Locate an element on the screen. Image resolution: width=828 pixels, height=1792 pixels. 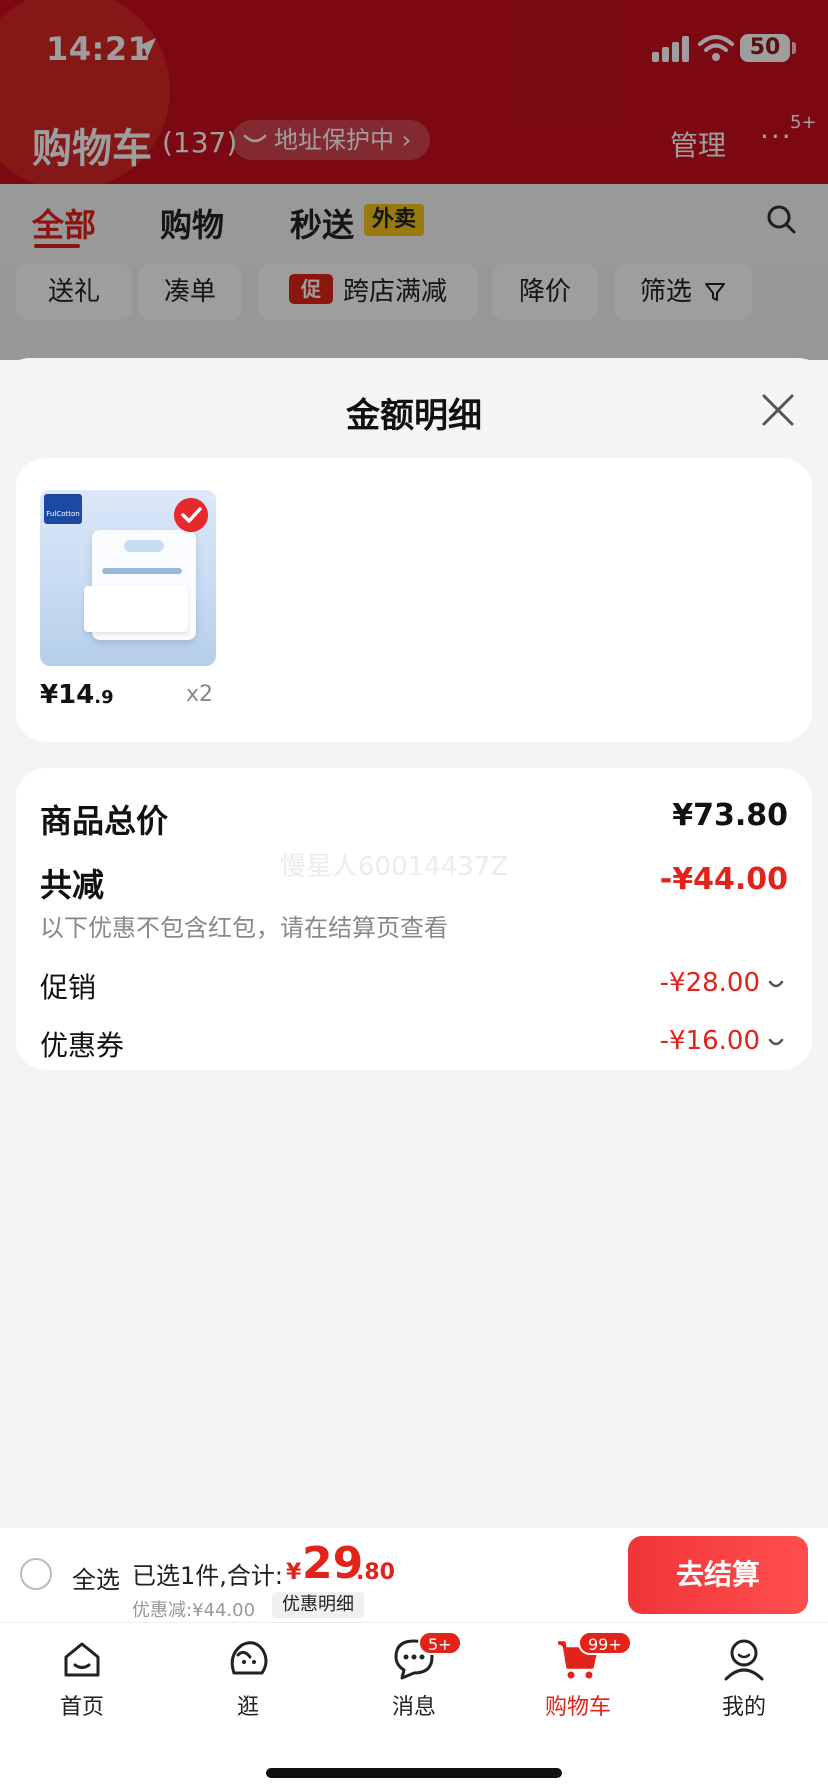
selected-check-icon is located at coordinates (191, 515).